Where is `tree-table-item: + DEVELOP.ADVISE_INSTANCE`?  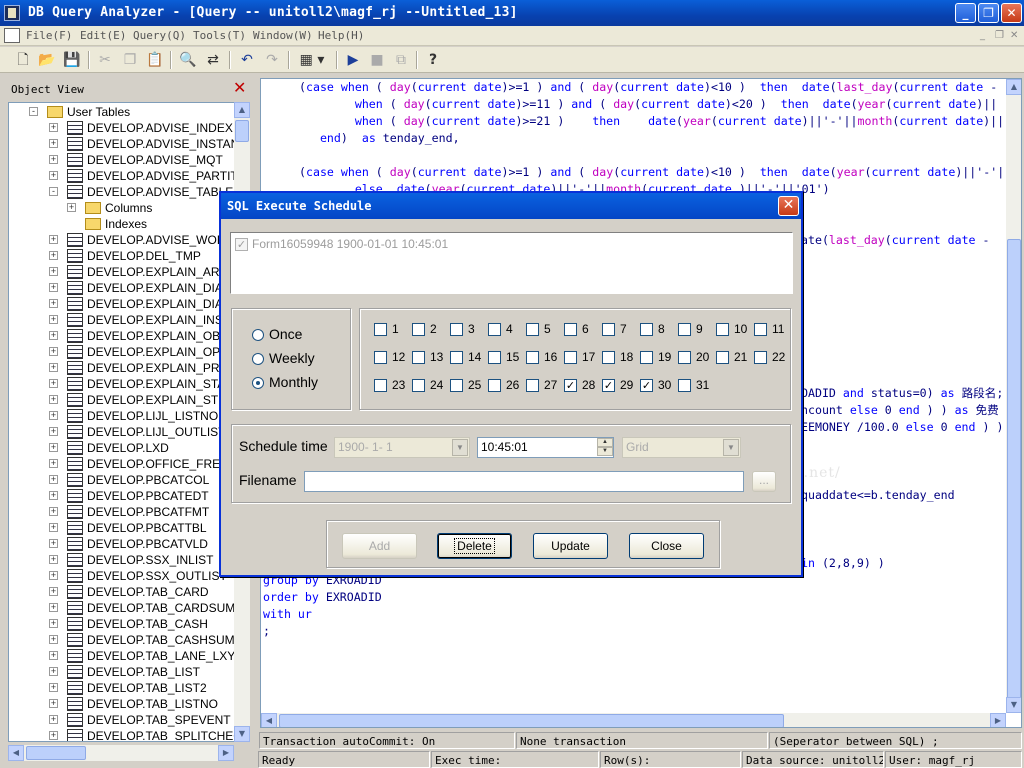
tree-table-item: + DEVELOP.ADVISE_INSTANCE is located at coordinates (123, 144).